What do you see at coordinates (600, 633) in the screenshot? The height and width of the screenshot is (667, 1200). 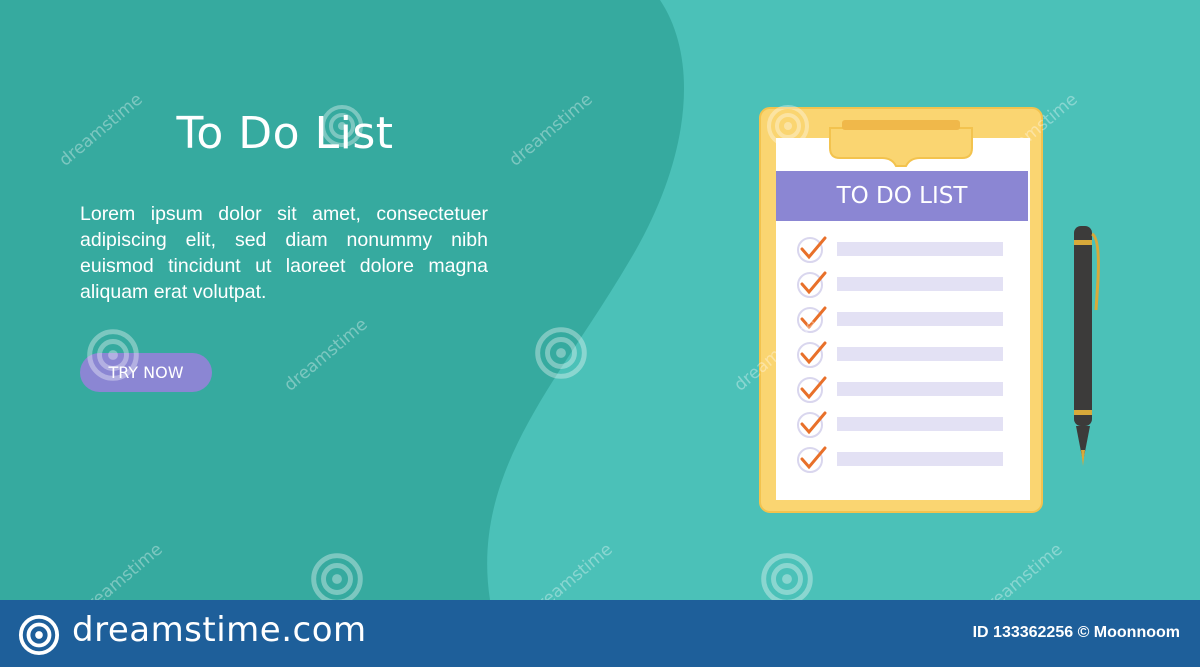 I see `footer-bar: dreamstime.com ID 133362256 © Moonnoom` at bounding box center [600, 633].